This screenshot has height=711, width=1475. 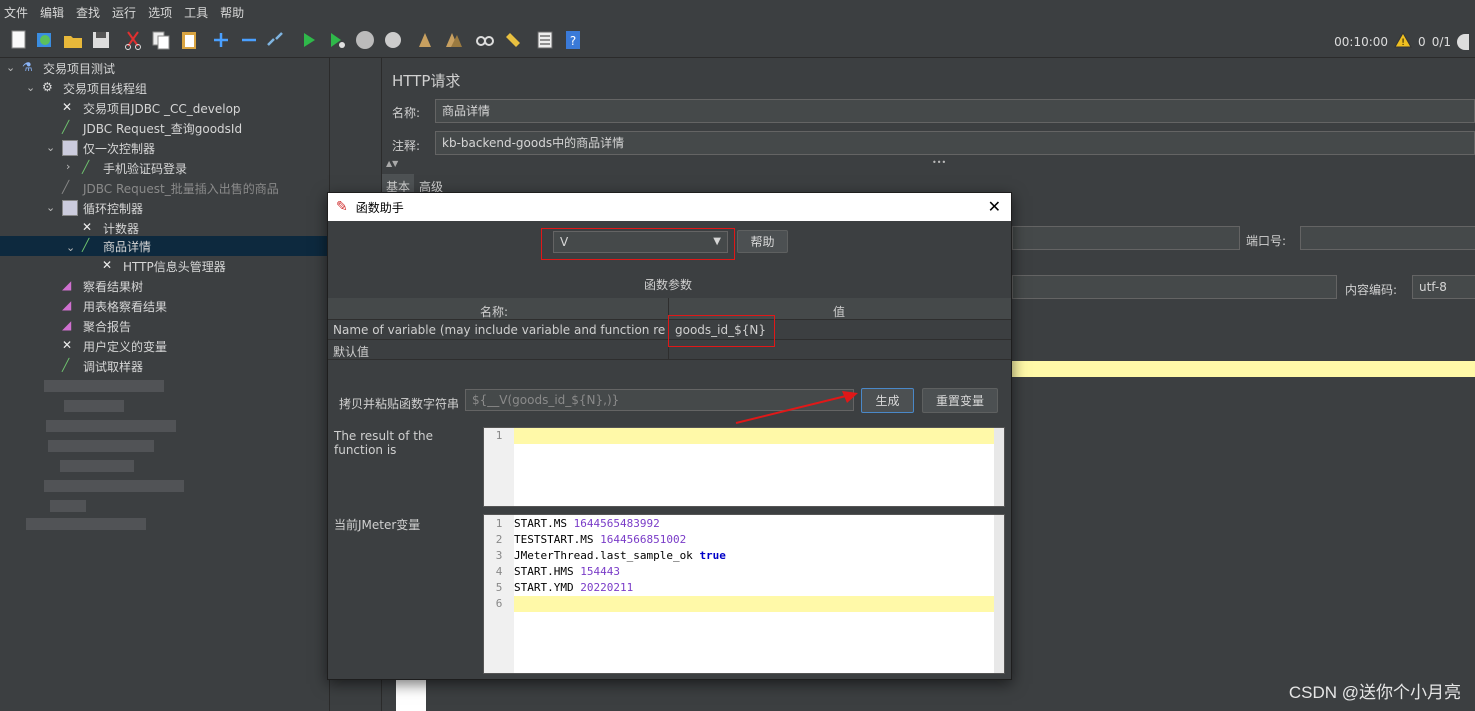 What do you see at coordinates (52, 12) in the screenshot?
I see `menu-edit: 编辑` at bounding box center [52, 12].